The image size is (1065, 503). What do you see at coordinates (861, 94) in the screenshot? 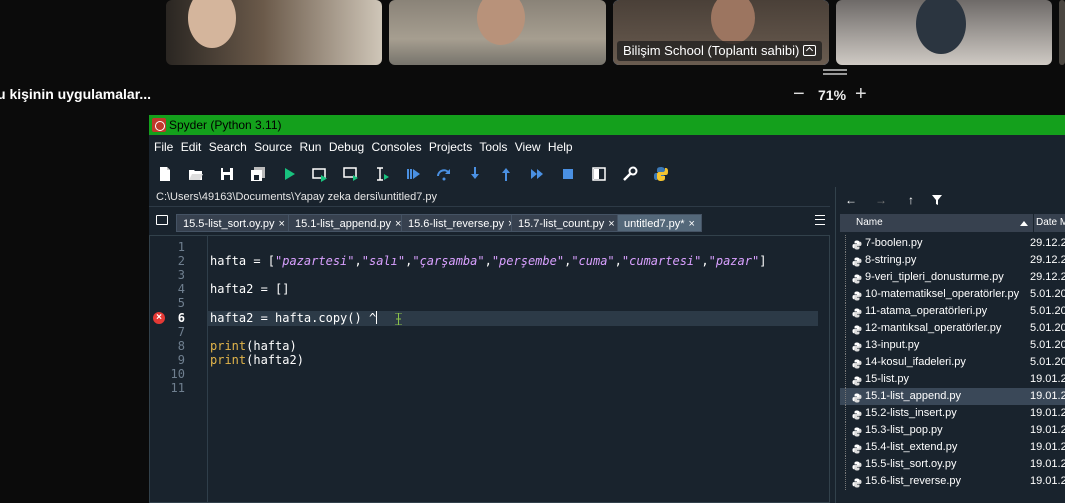
I see `zoom-in-button: +` at bounding box center [861, 94].